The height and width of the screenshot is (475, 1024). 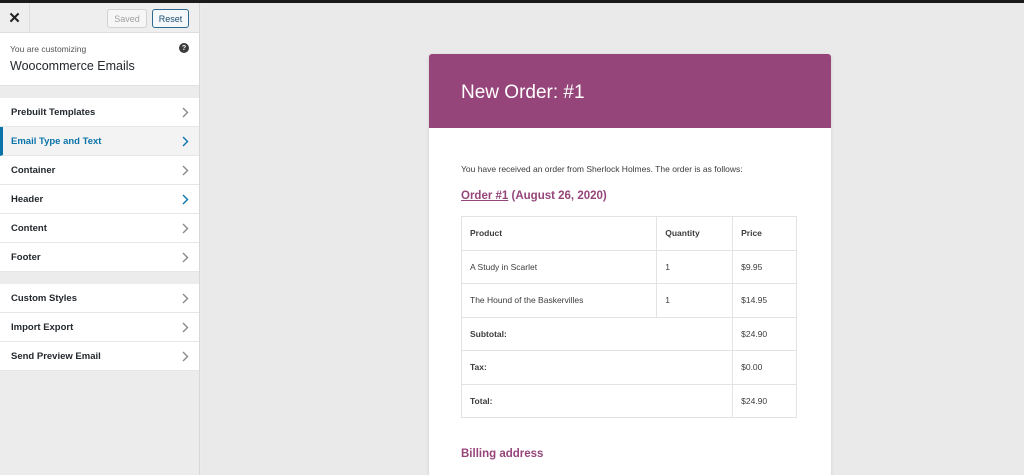 I want to click on sidebar-item-label: Header, so click(x=27, y=199).